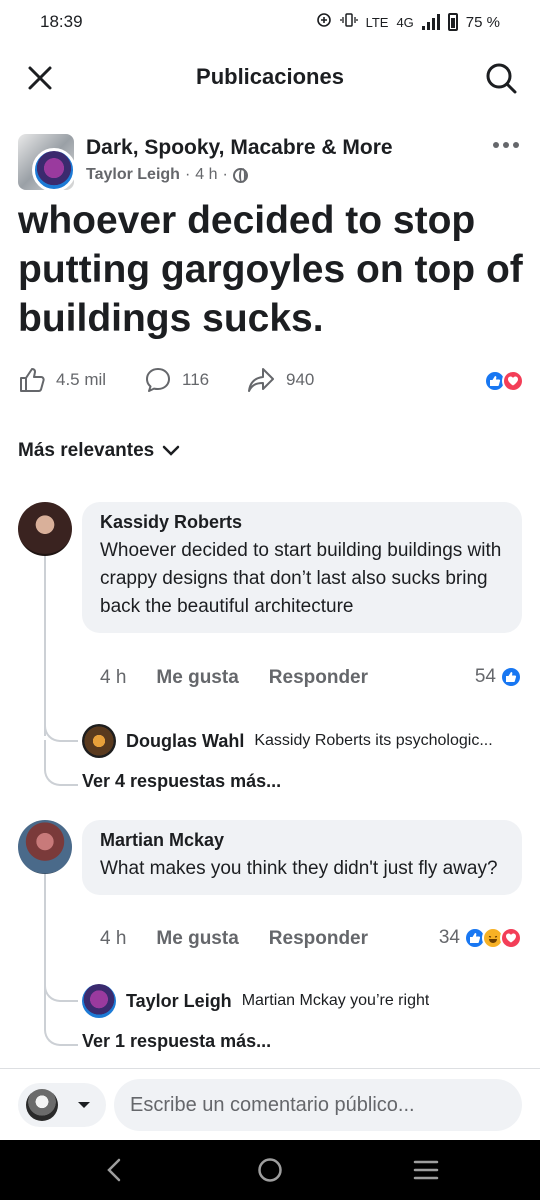 The image size is (540, 1200). I want to click on search-button, so click(501, 78).